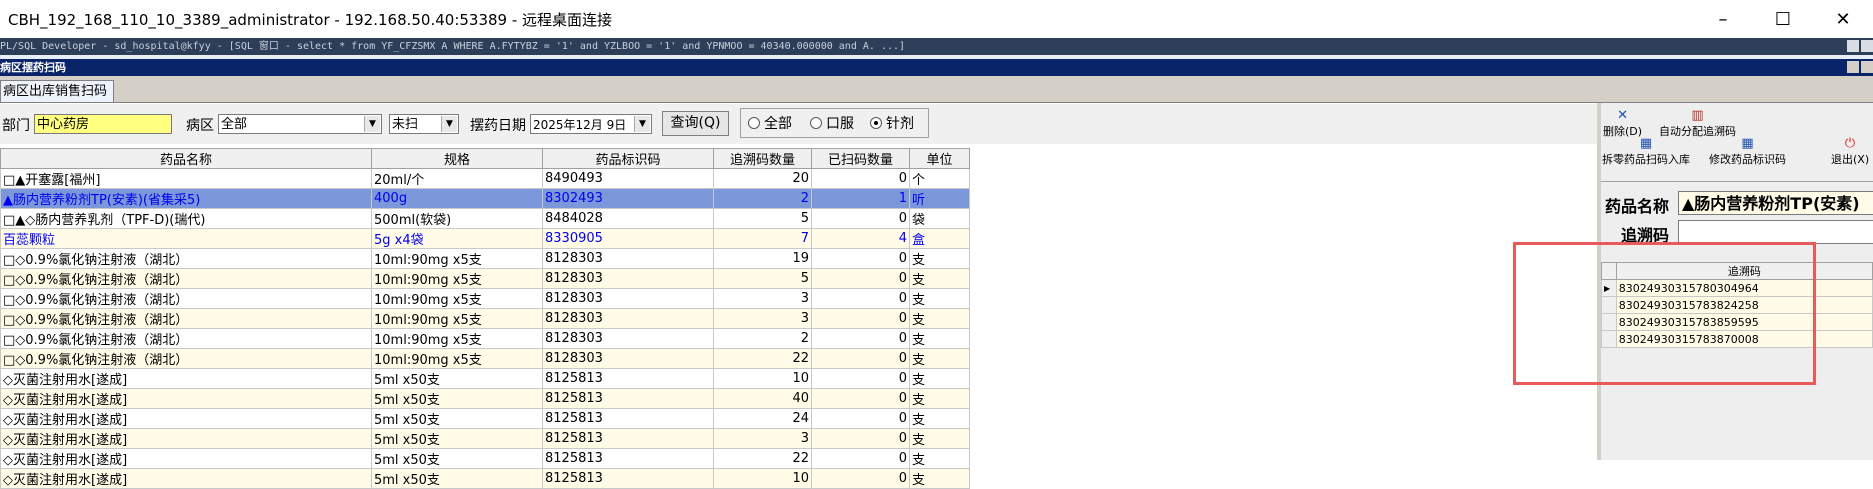  Describe the element at coordinates (457, 178) in the screenshot. I see `cell-spec: 20ml/个` at that location.